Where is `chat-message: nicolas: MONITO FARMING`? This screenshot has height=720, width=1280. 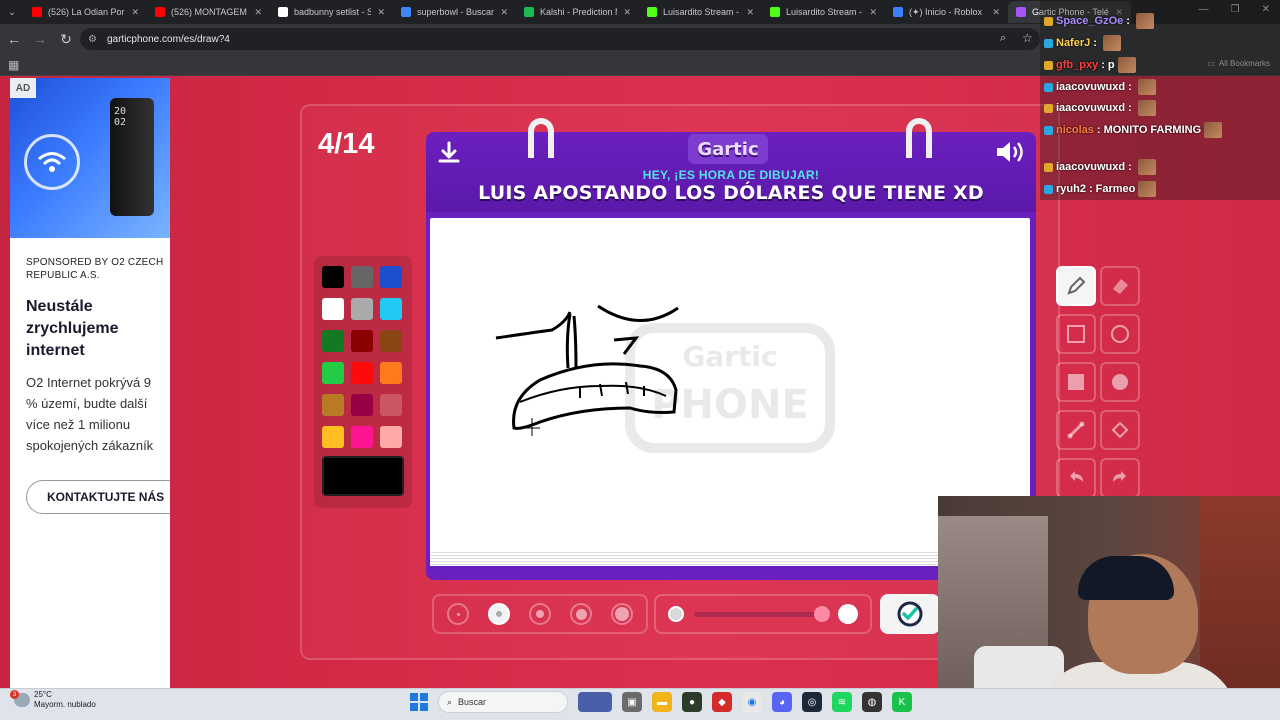 chat-message: nicolas: MONITO FARMING is located at coordinates (1133, 130).